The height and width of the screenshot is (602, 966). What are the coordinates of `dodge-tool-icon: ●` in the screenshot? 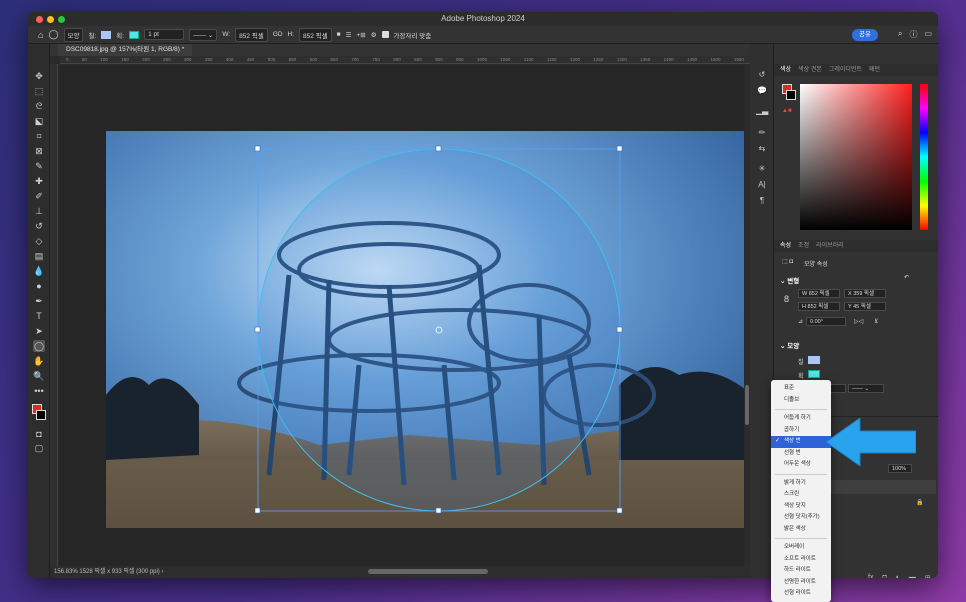 It's located at (39, 286).